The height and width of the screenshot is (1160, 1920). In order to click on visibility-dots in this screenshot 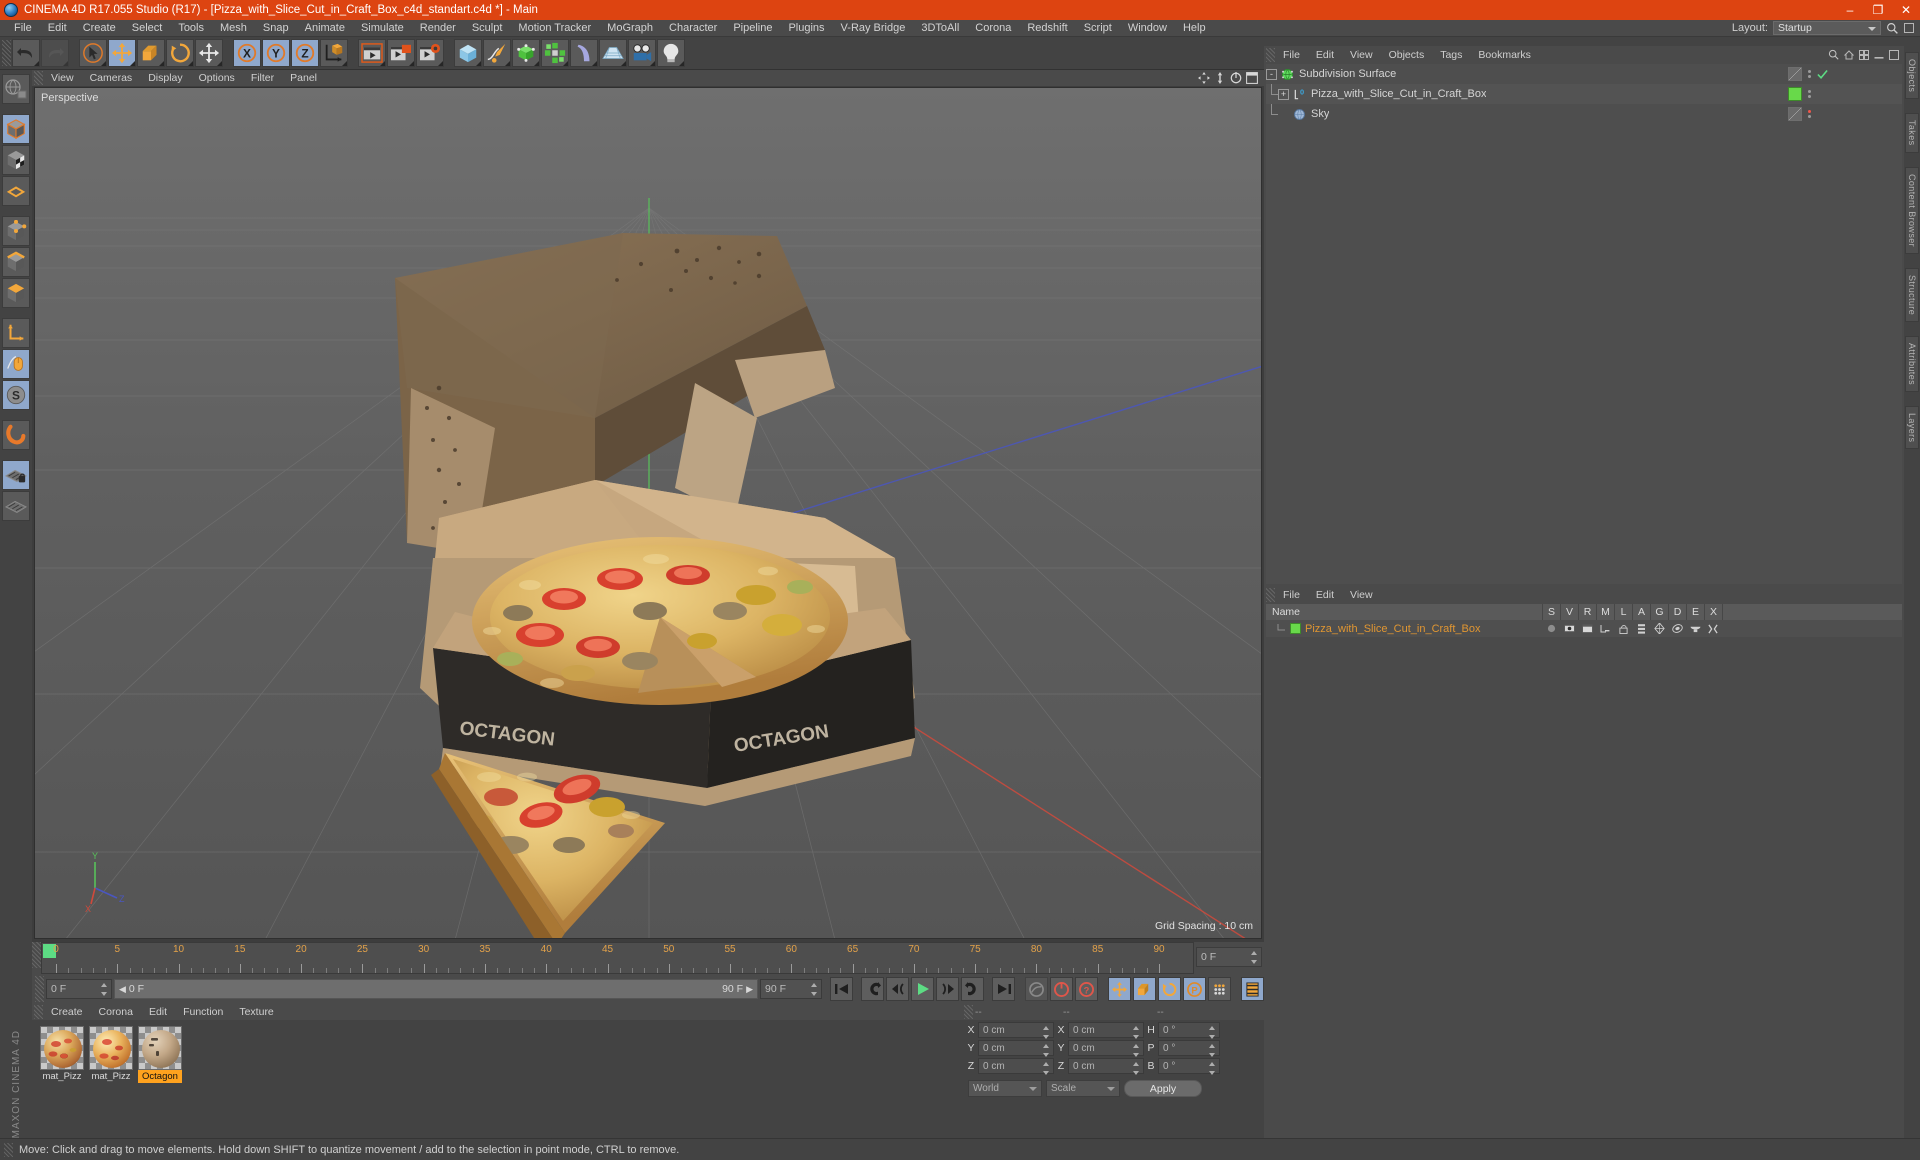, I will do `click(1809, 74)`.